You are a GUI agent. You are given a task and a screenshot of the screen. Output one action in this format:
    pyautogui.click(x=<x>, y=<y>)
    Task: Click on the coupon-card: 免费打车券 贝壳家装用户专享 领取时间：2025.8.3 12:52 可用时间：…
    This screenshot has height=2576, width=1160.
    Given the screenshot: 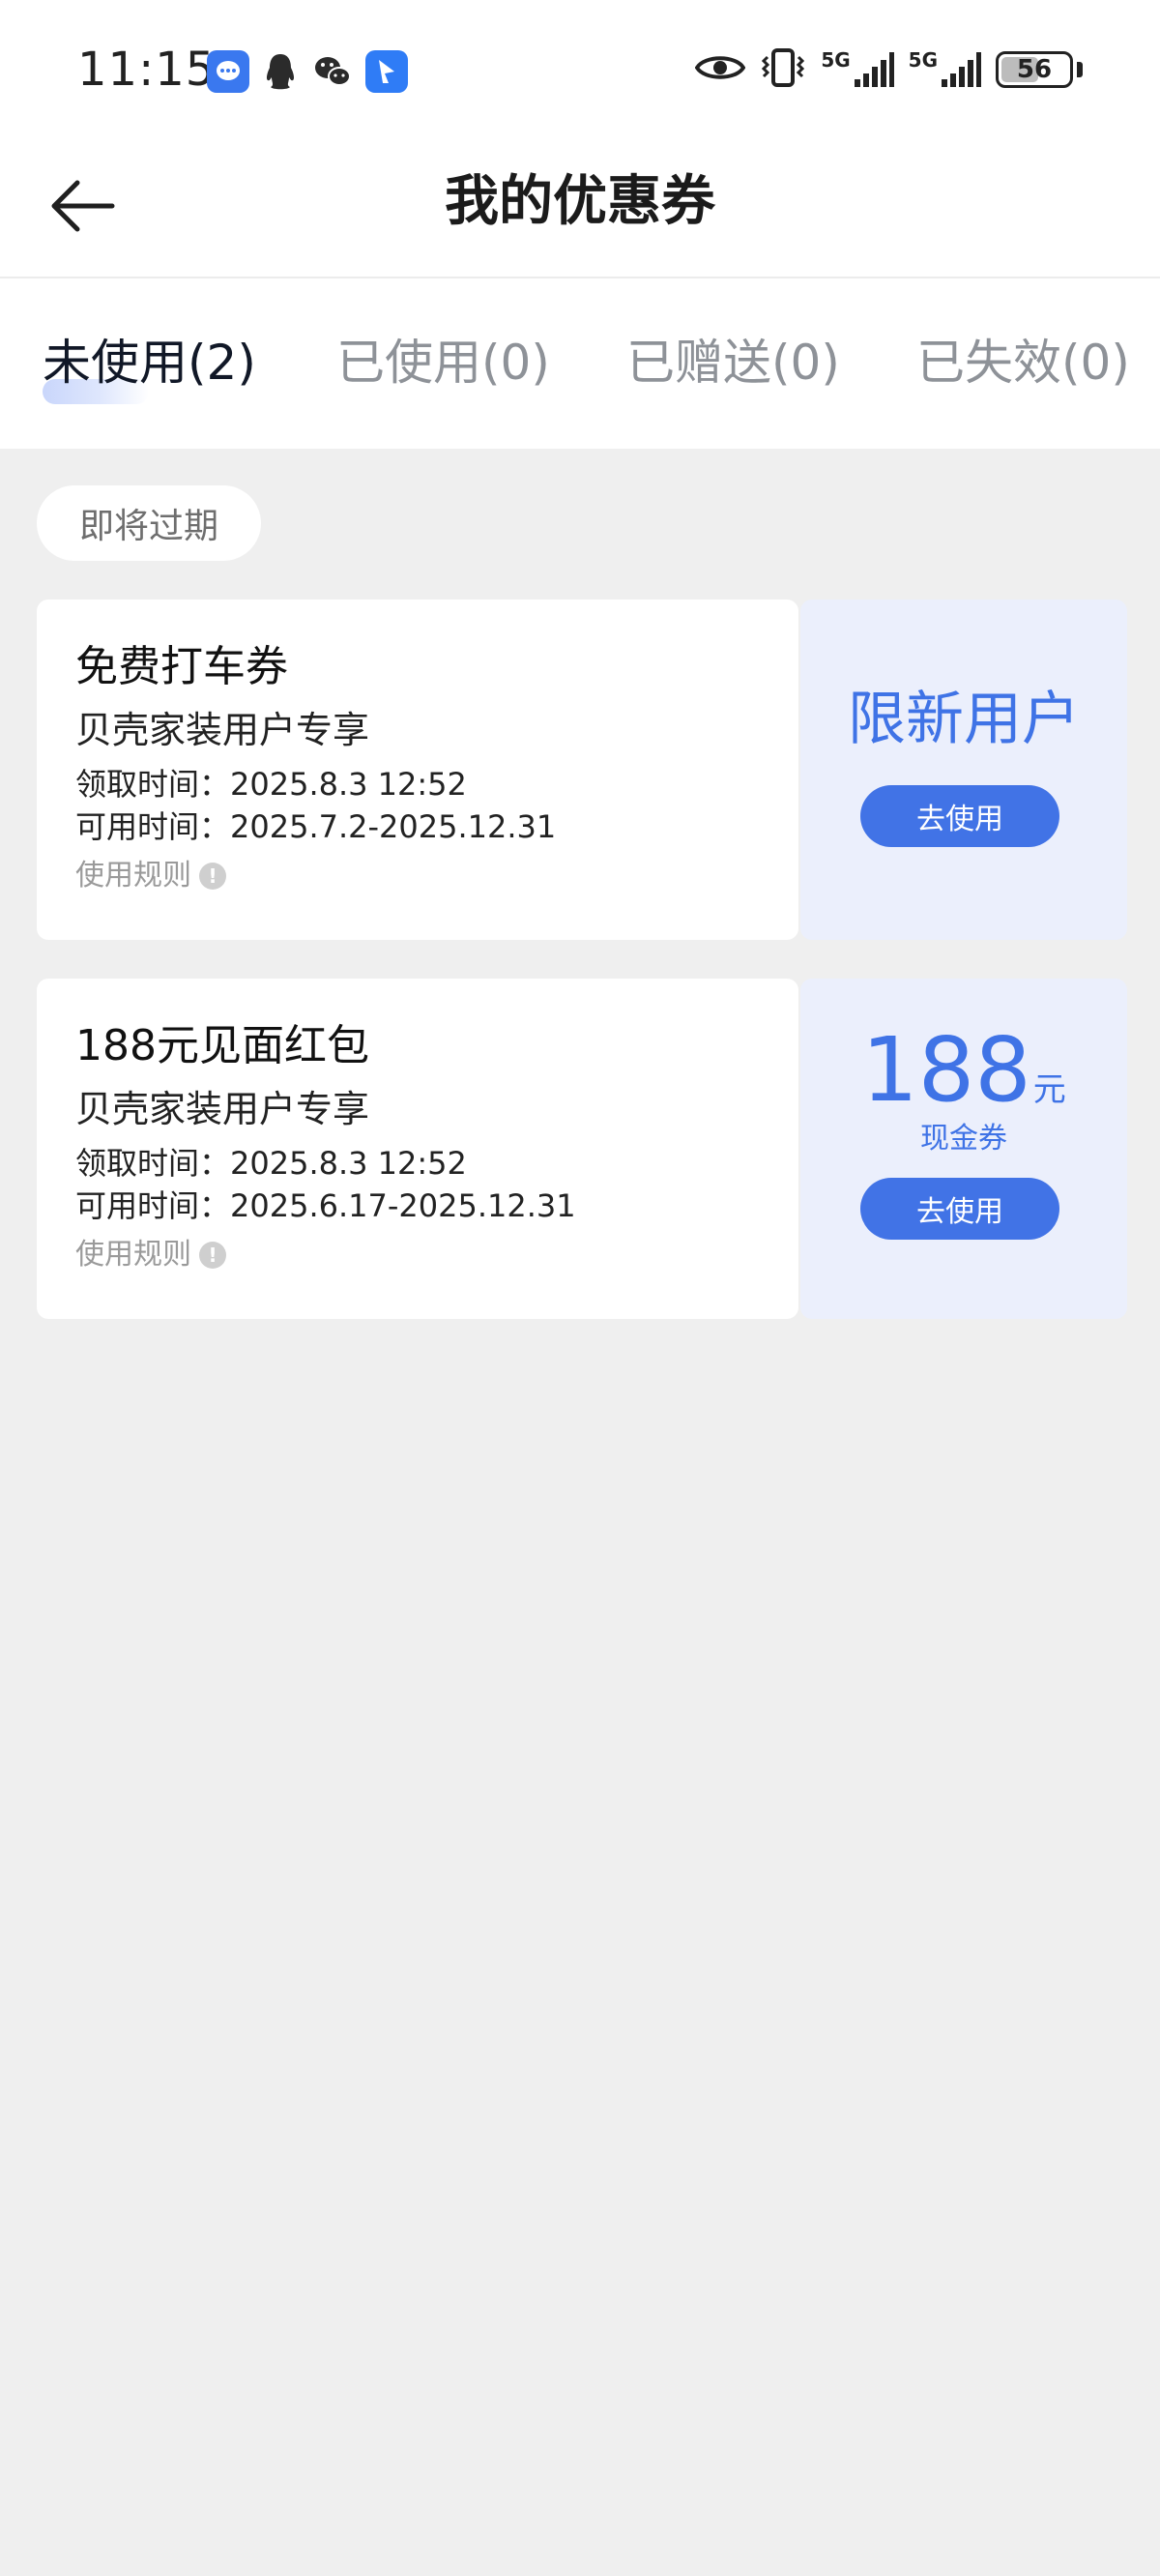 What is the action you would take?
    pyautogui.click(x=582, y=770)
    